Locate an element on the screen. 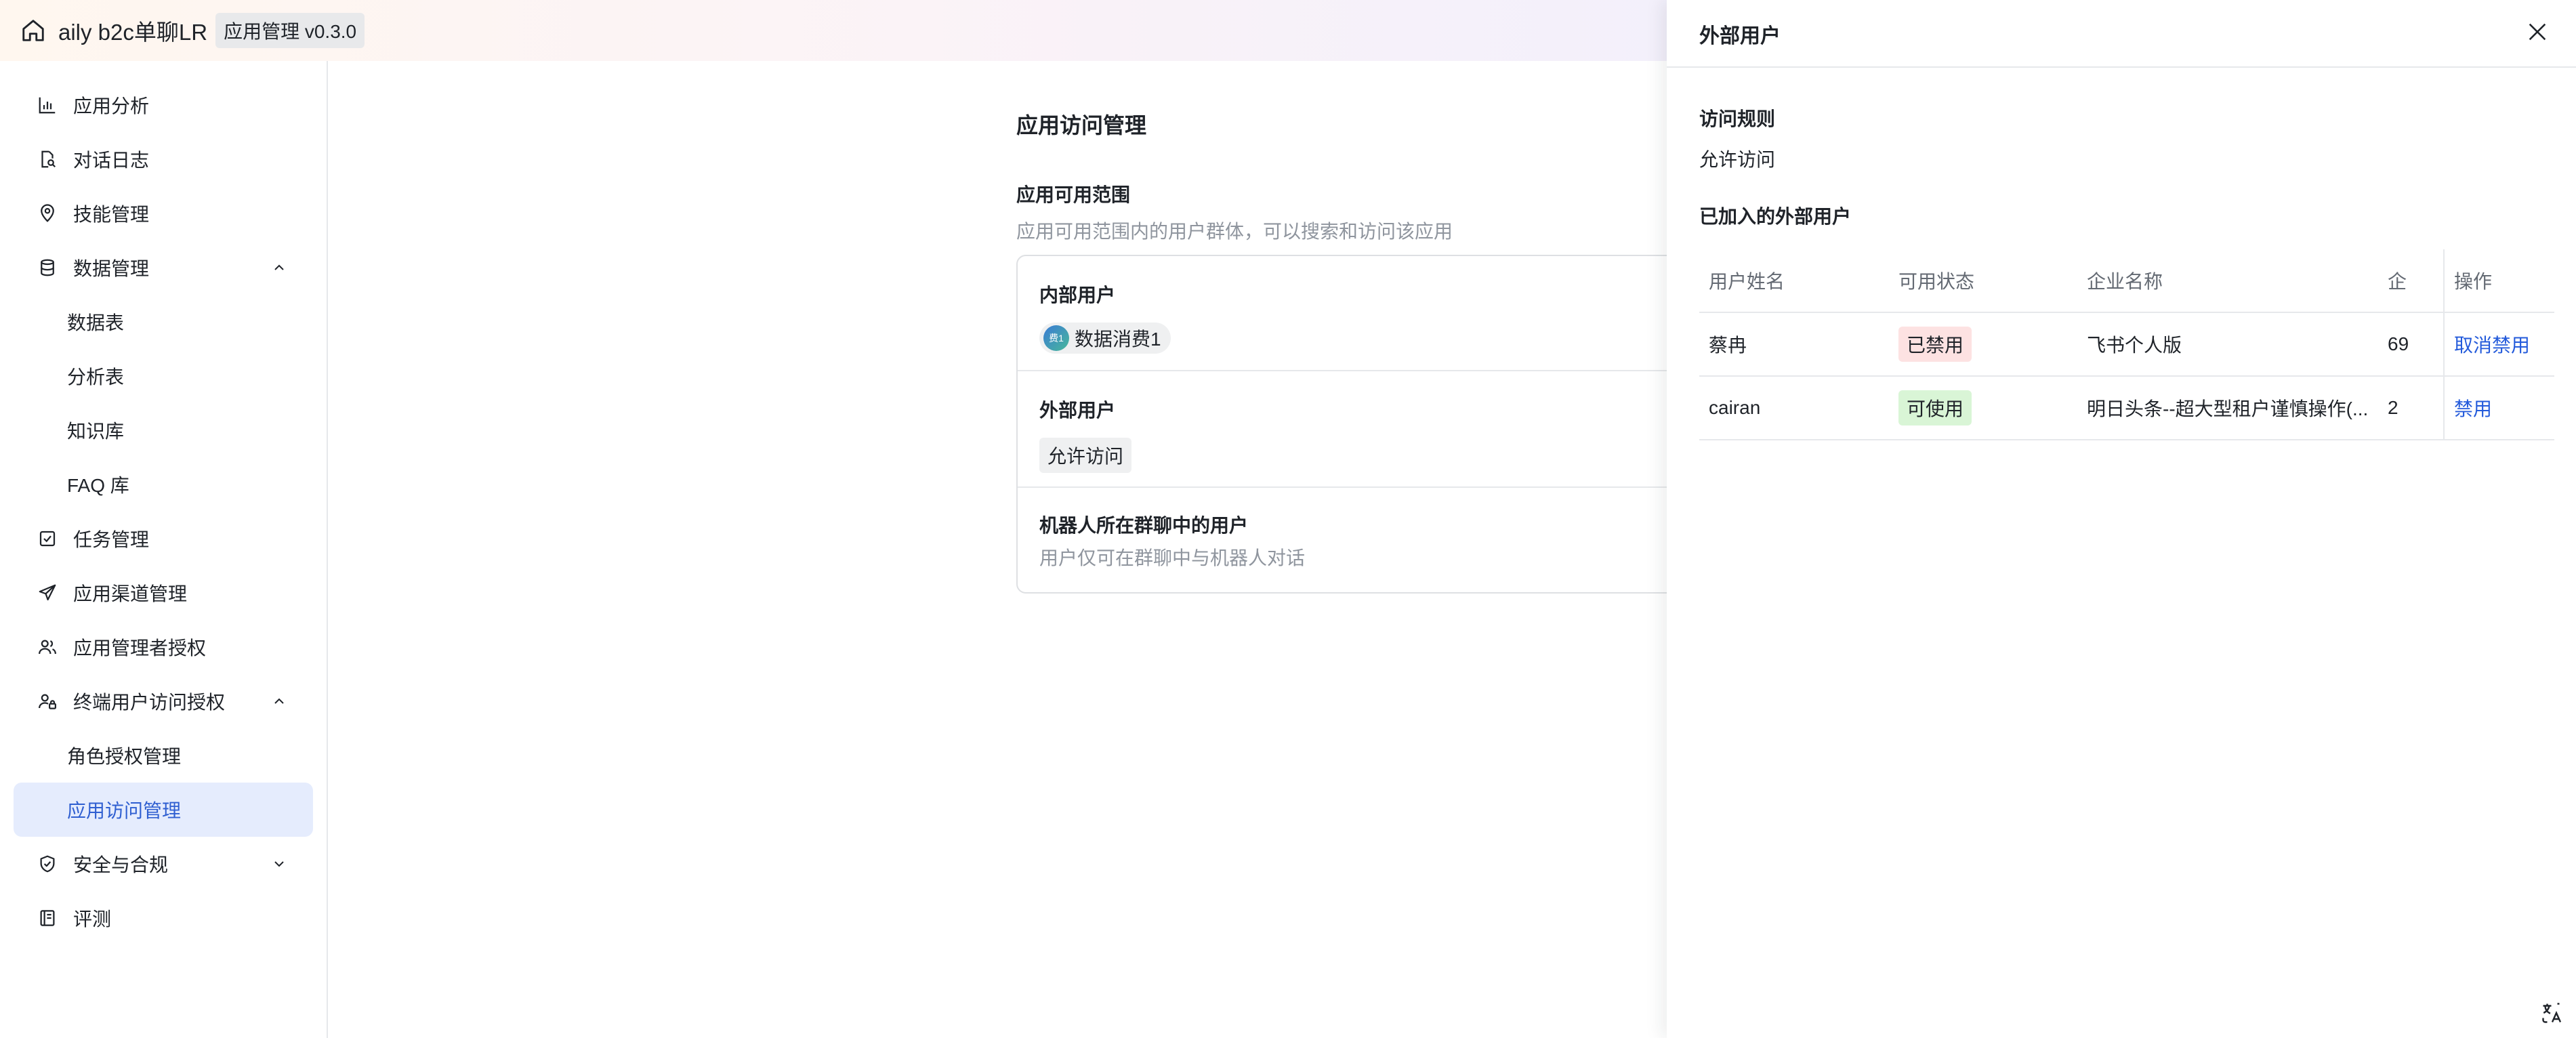  sidebar-item-label: 终端用户访问授权 is located at coordinates (149, 702).